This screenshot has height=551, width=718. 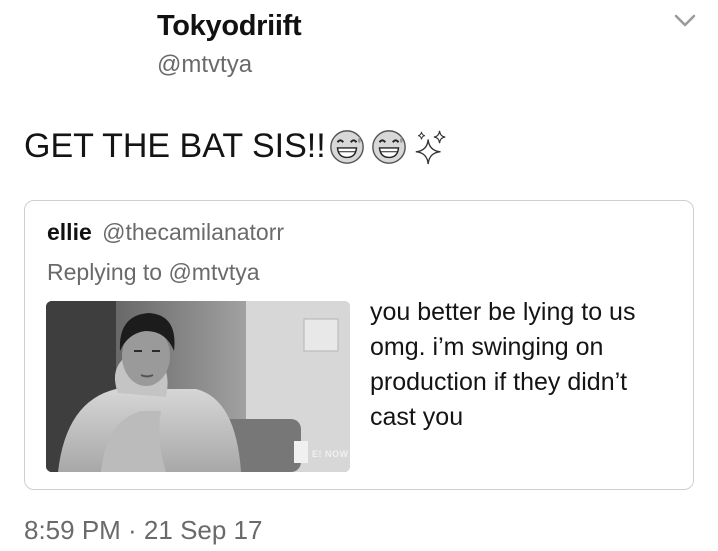 I want to click on tweet-text: GET THE BAT SIS!!, so click(x=237, y=146).